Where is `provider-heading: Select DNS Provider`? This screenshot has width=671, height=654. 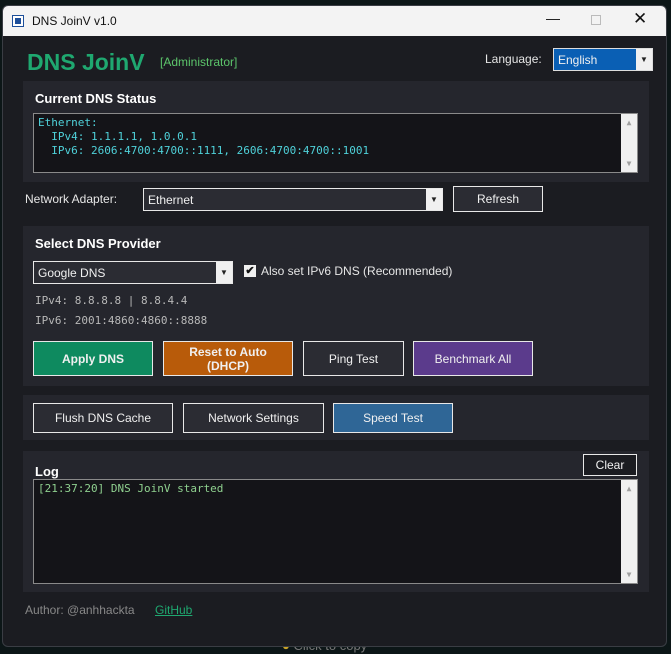 provider-heading: Select DNS Provider is located at coordinates (98, 243).